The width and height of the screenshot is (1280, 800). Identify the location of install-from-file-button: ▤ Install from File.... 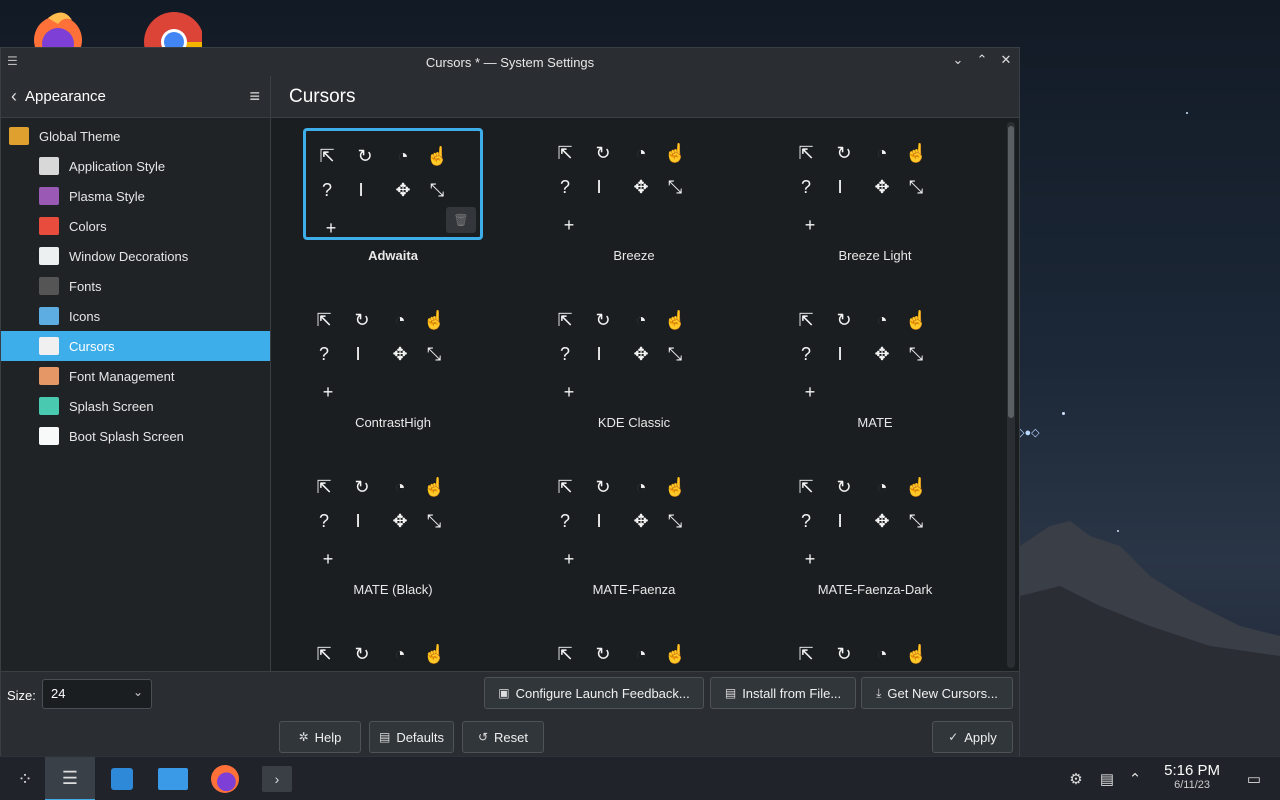
(783, 693).